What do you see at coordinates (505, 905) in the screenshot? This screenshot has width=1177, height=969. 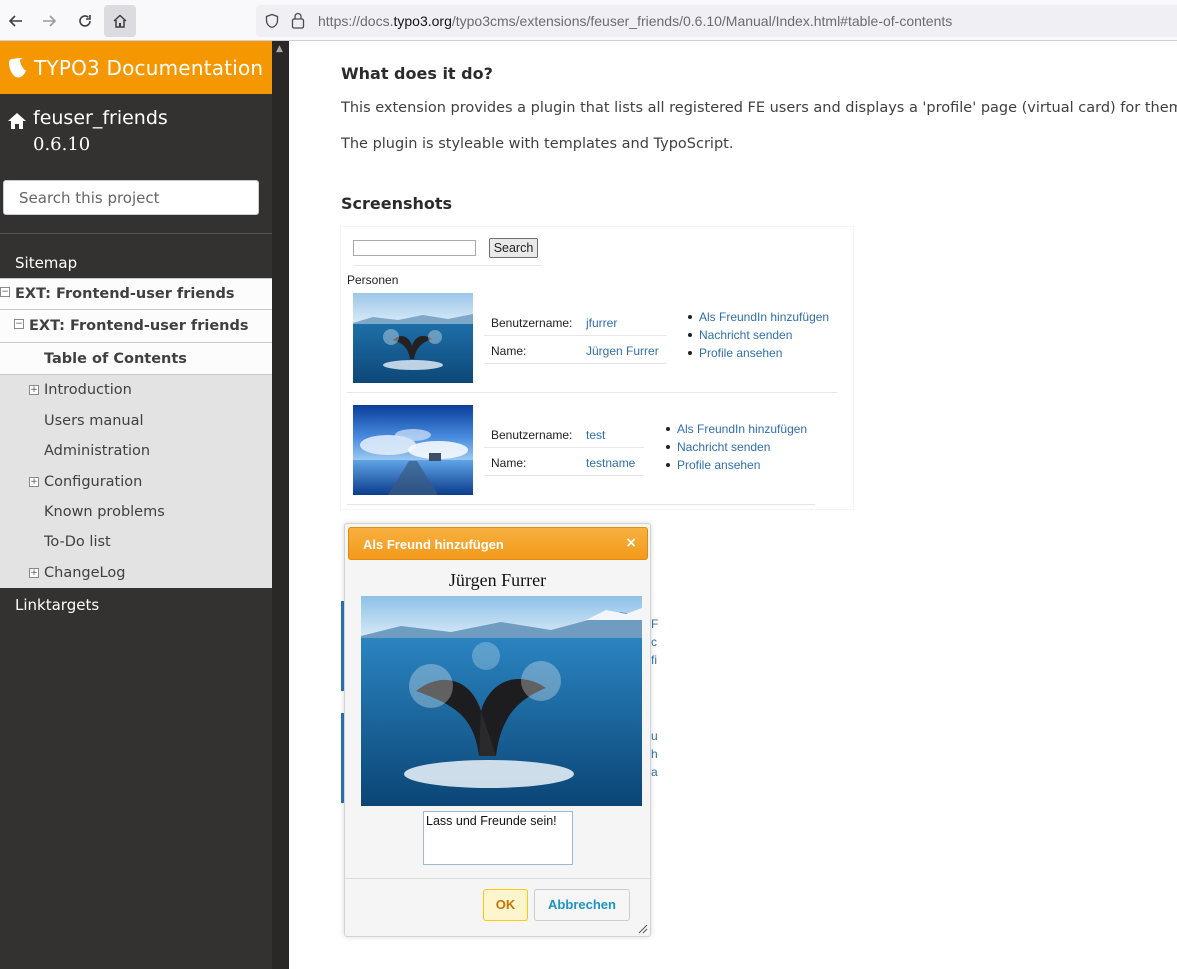 I see `ok-button: OK` at bounding box center [505, 905].